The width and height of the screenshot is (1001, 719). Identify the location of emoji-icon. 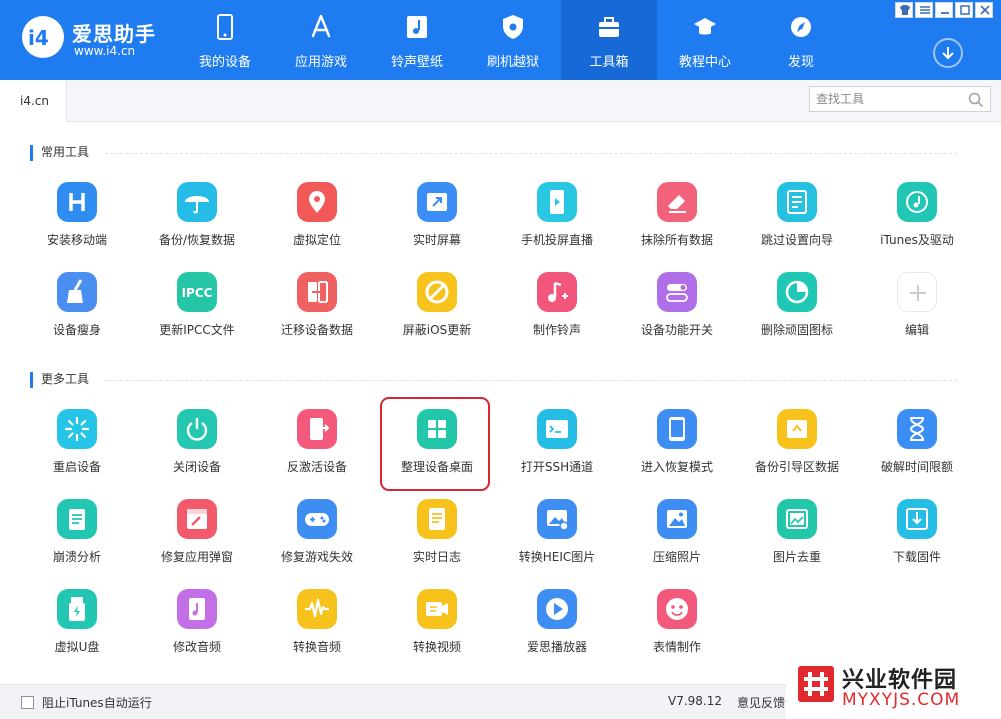
(677, 609).